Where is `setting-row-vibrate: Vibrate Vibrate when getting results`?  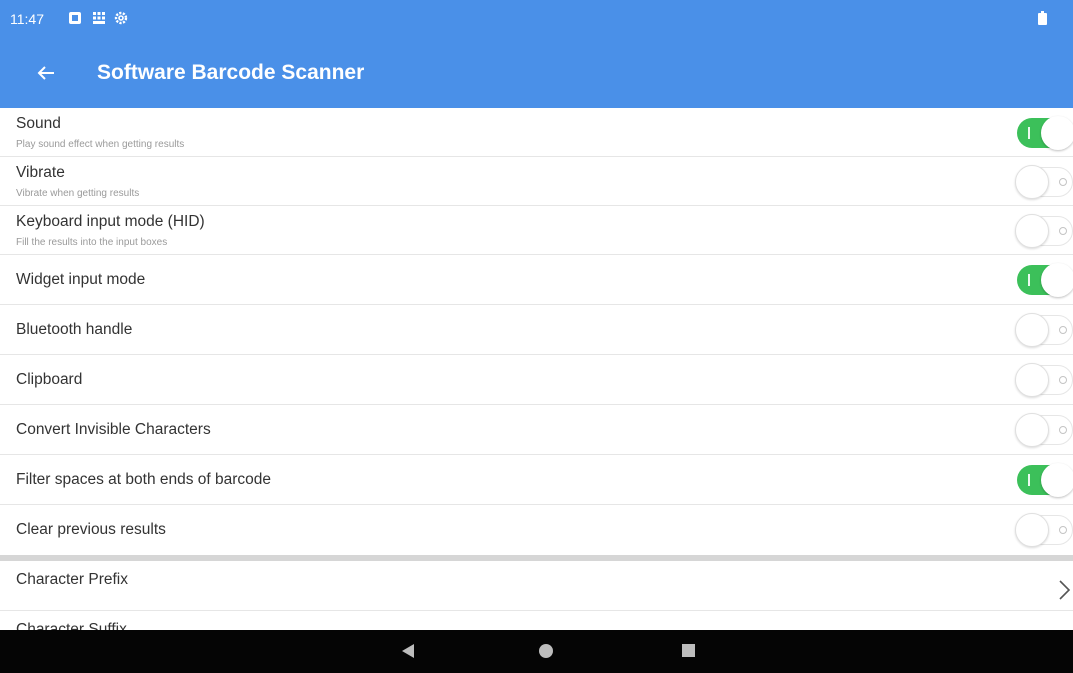 setting-row-vibrate: Vibrate Vibrate when getting results is located at coordinates (536, 181).